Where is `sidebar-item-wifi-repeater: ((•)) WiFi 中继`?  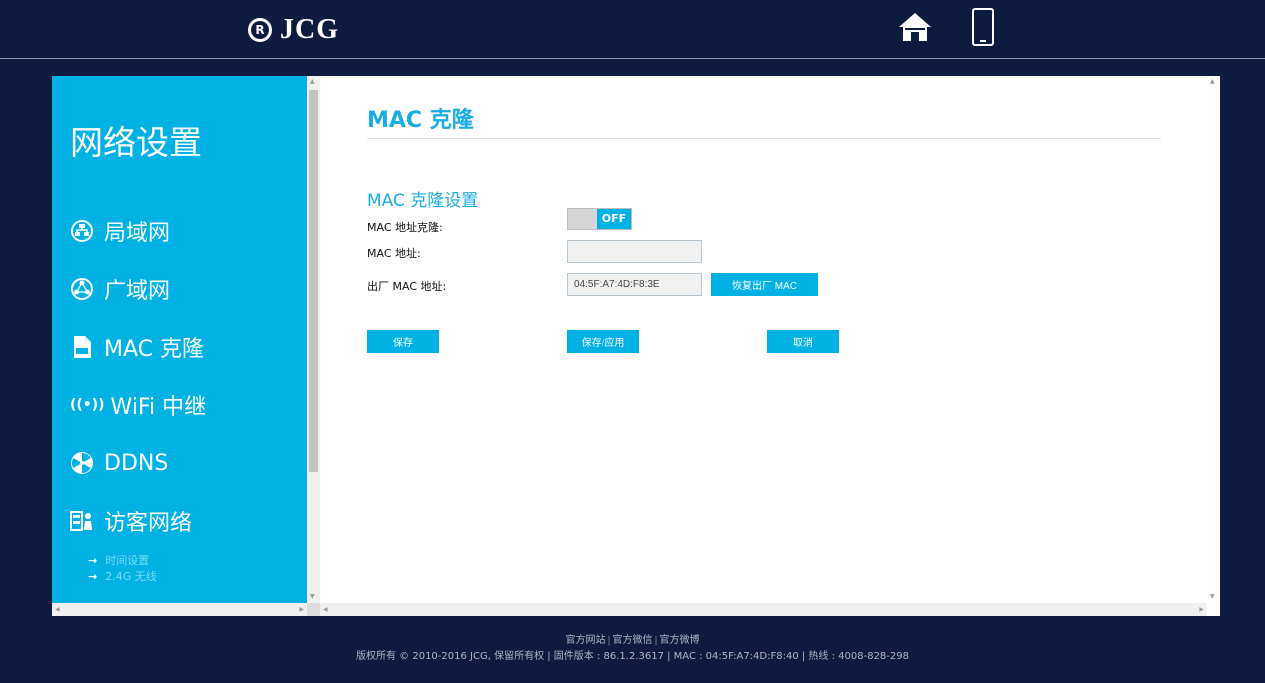
sidebar-item-wifi-repeater: ((•)) WiFi 中继 is located at coordinates (138, 405).